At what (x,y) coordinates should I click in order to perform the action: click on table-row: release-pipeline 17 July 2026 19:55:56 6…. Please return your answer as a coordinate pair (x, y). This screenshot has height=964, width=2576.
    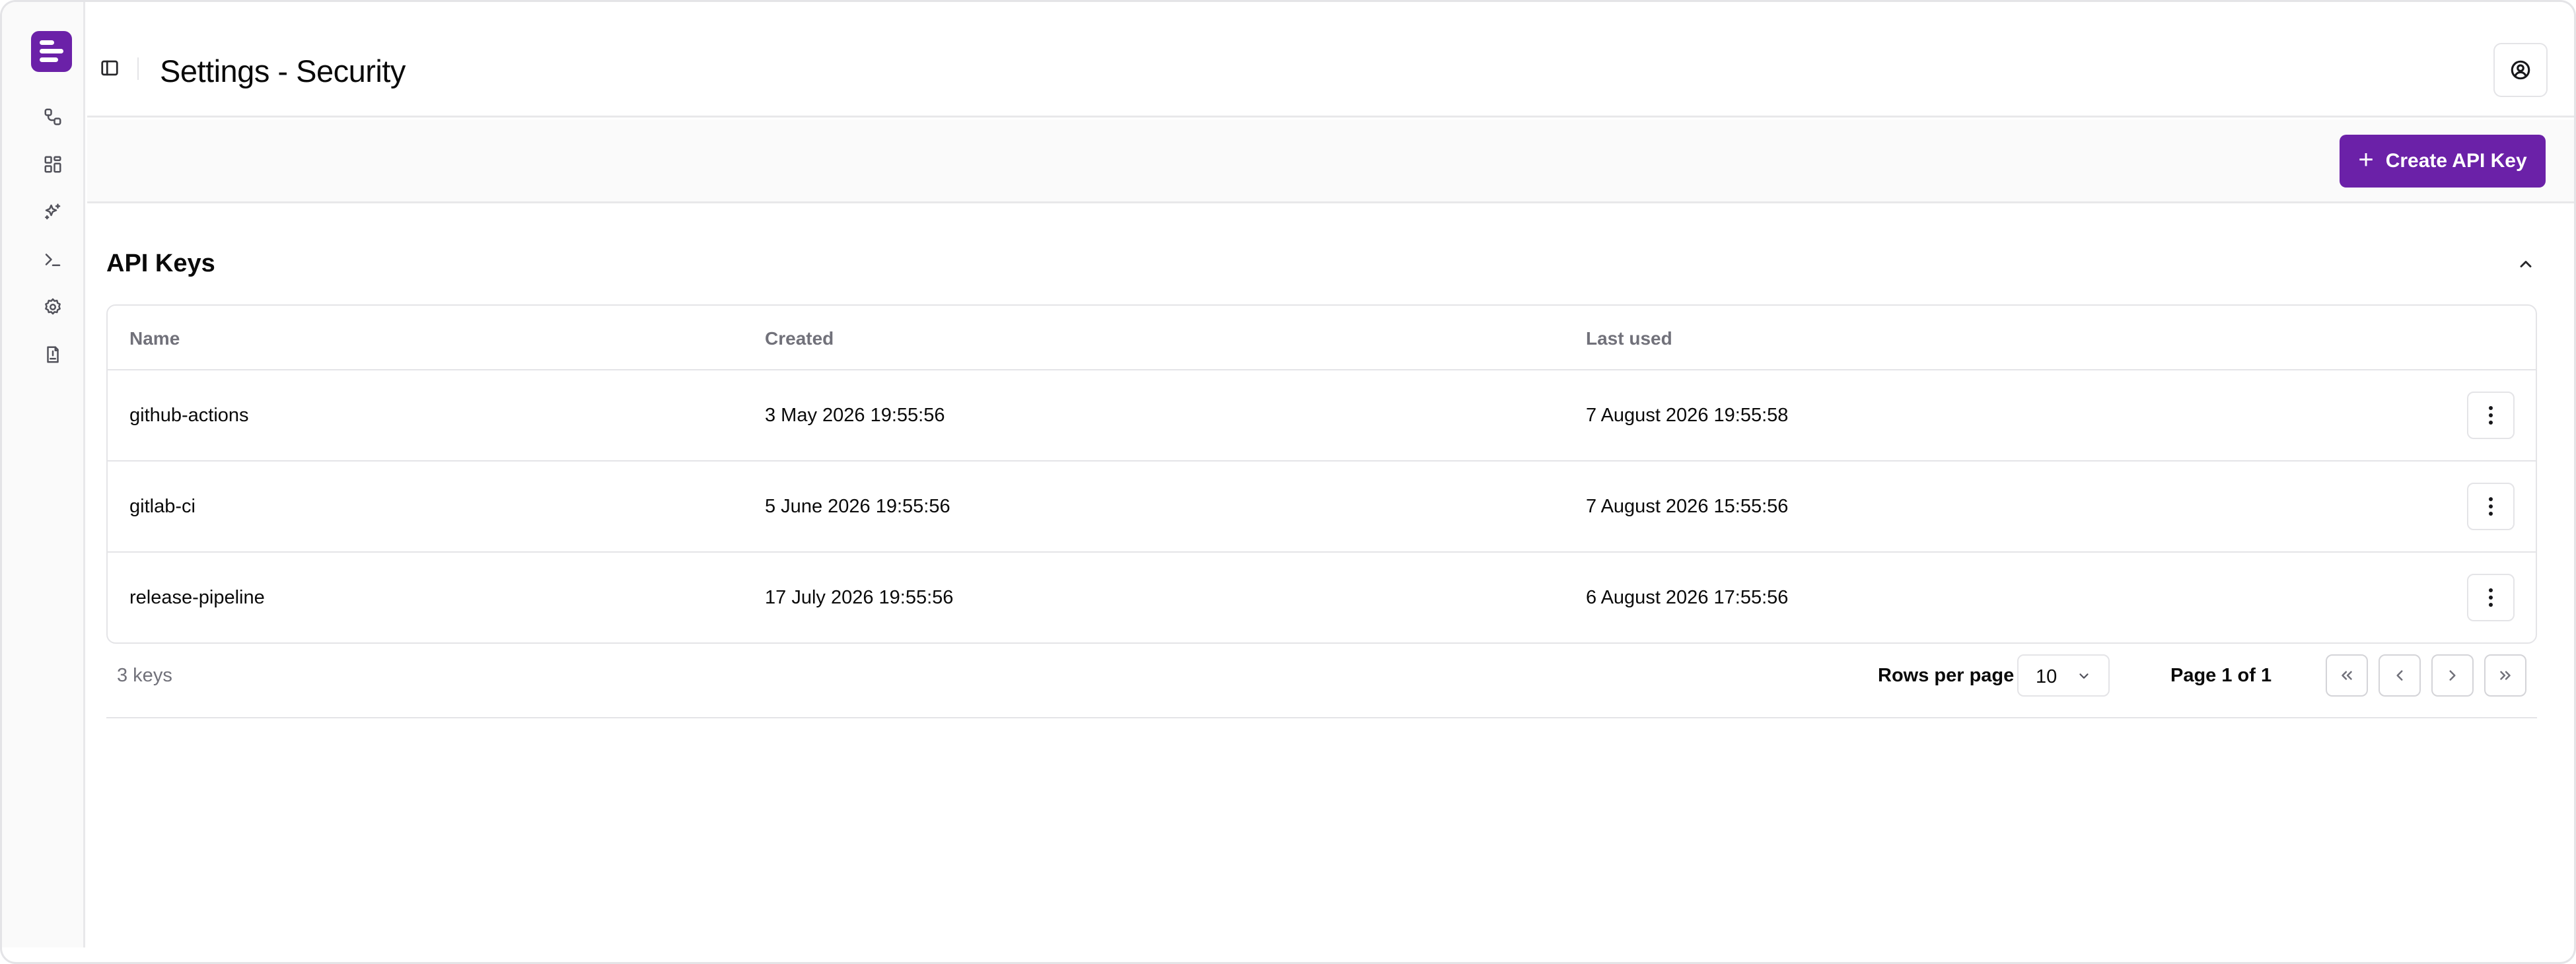
    Looking at the image, I should click on (1322, 597).